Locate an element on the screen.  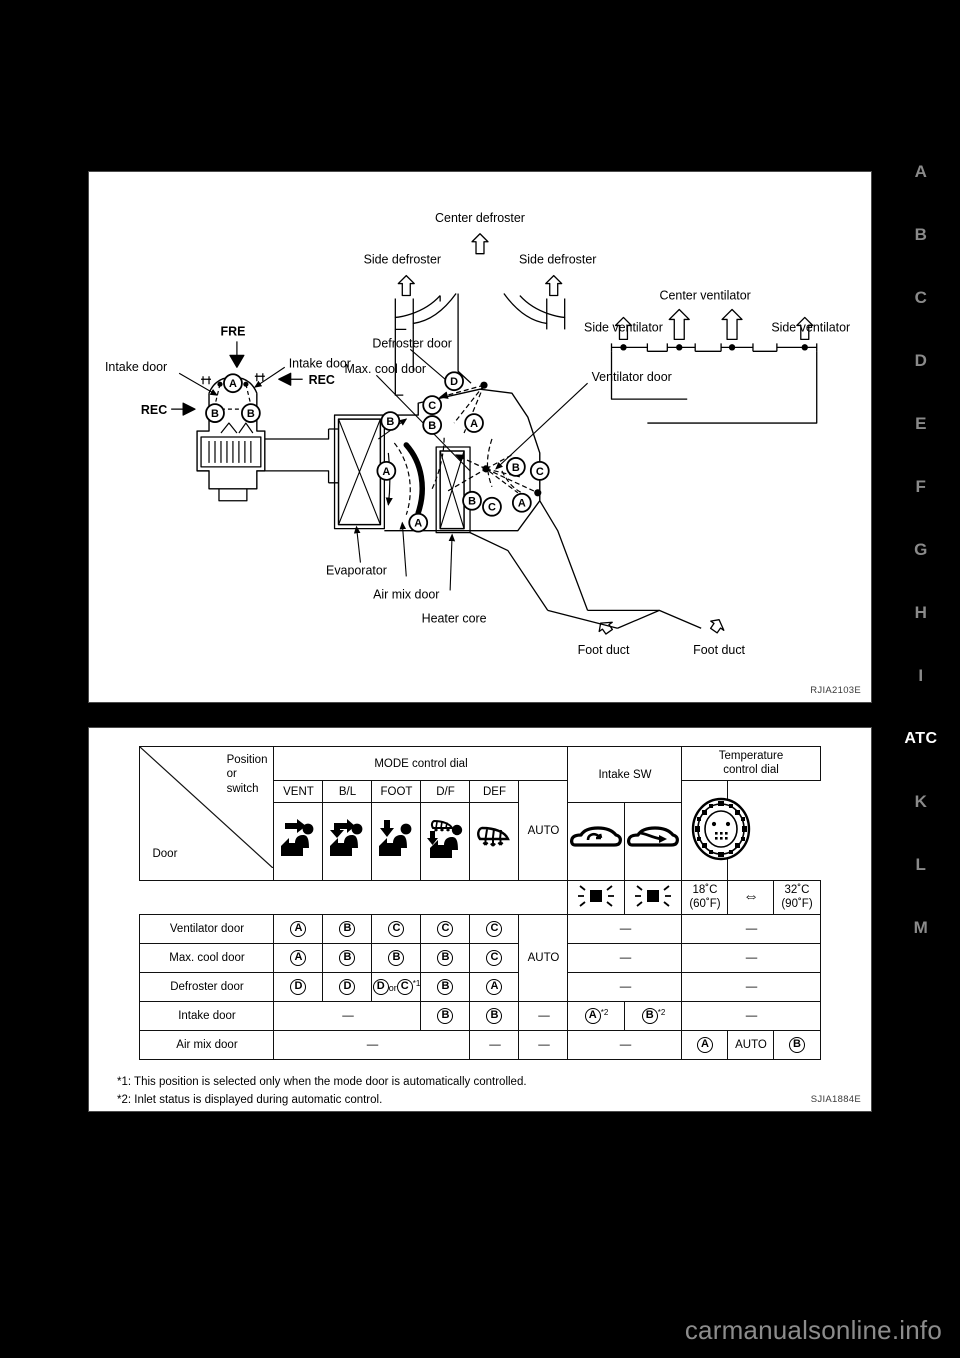
intake-lamp-fresh-cell is located at coordinates (653, 897).